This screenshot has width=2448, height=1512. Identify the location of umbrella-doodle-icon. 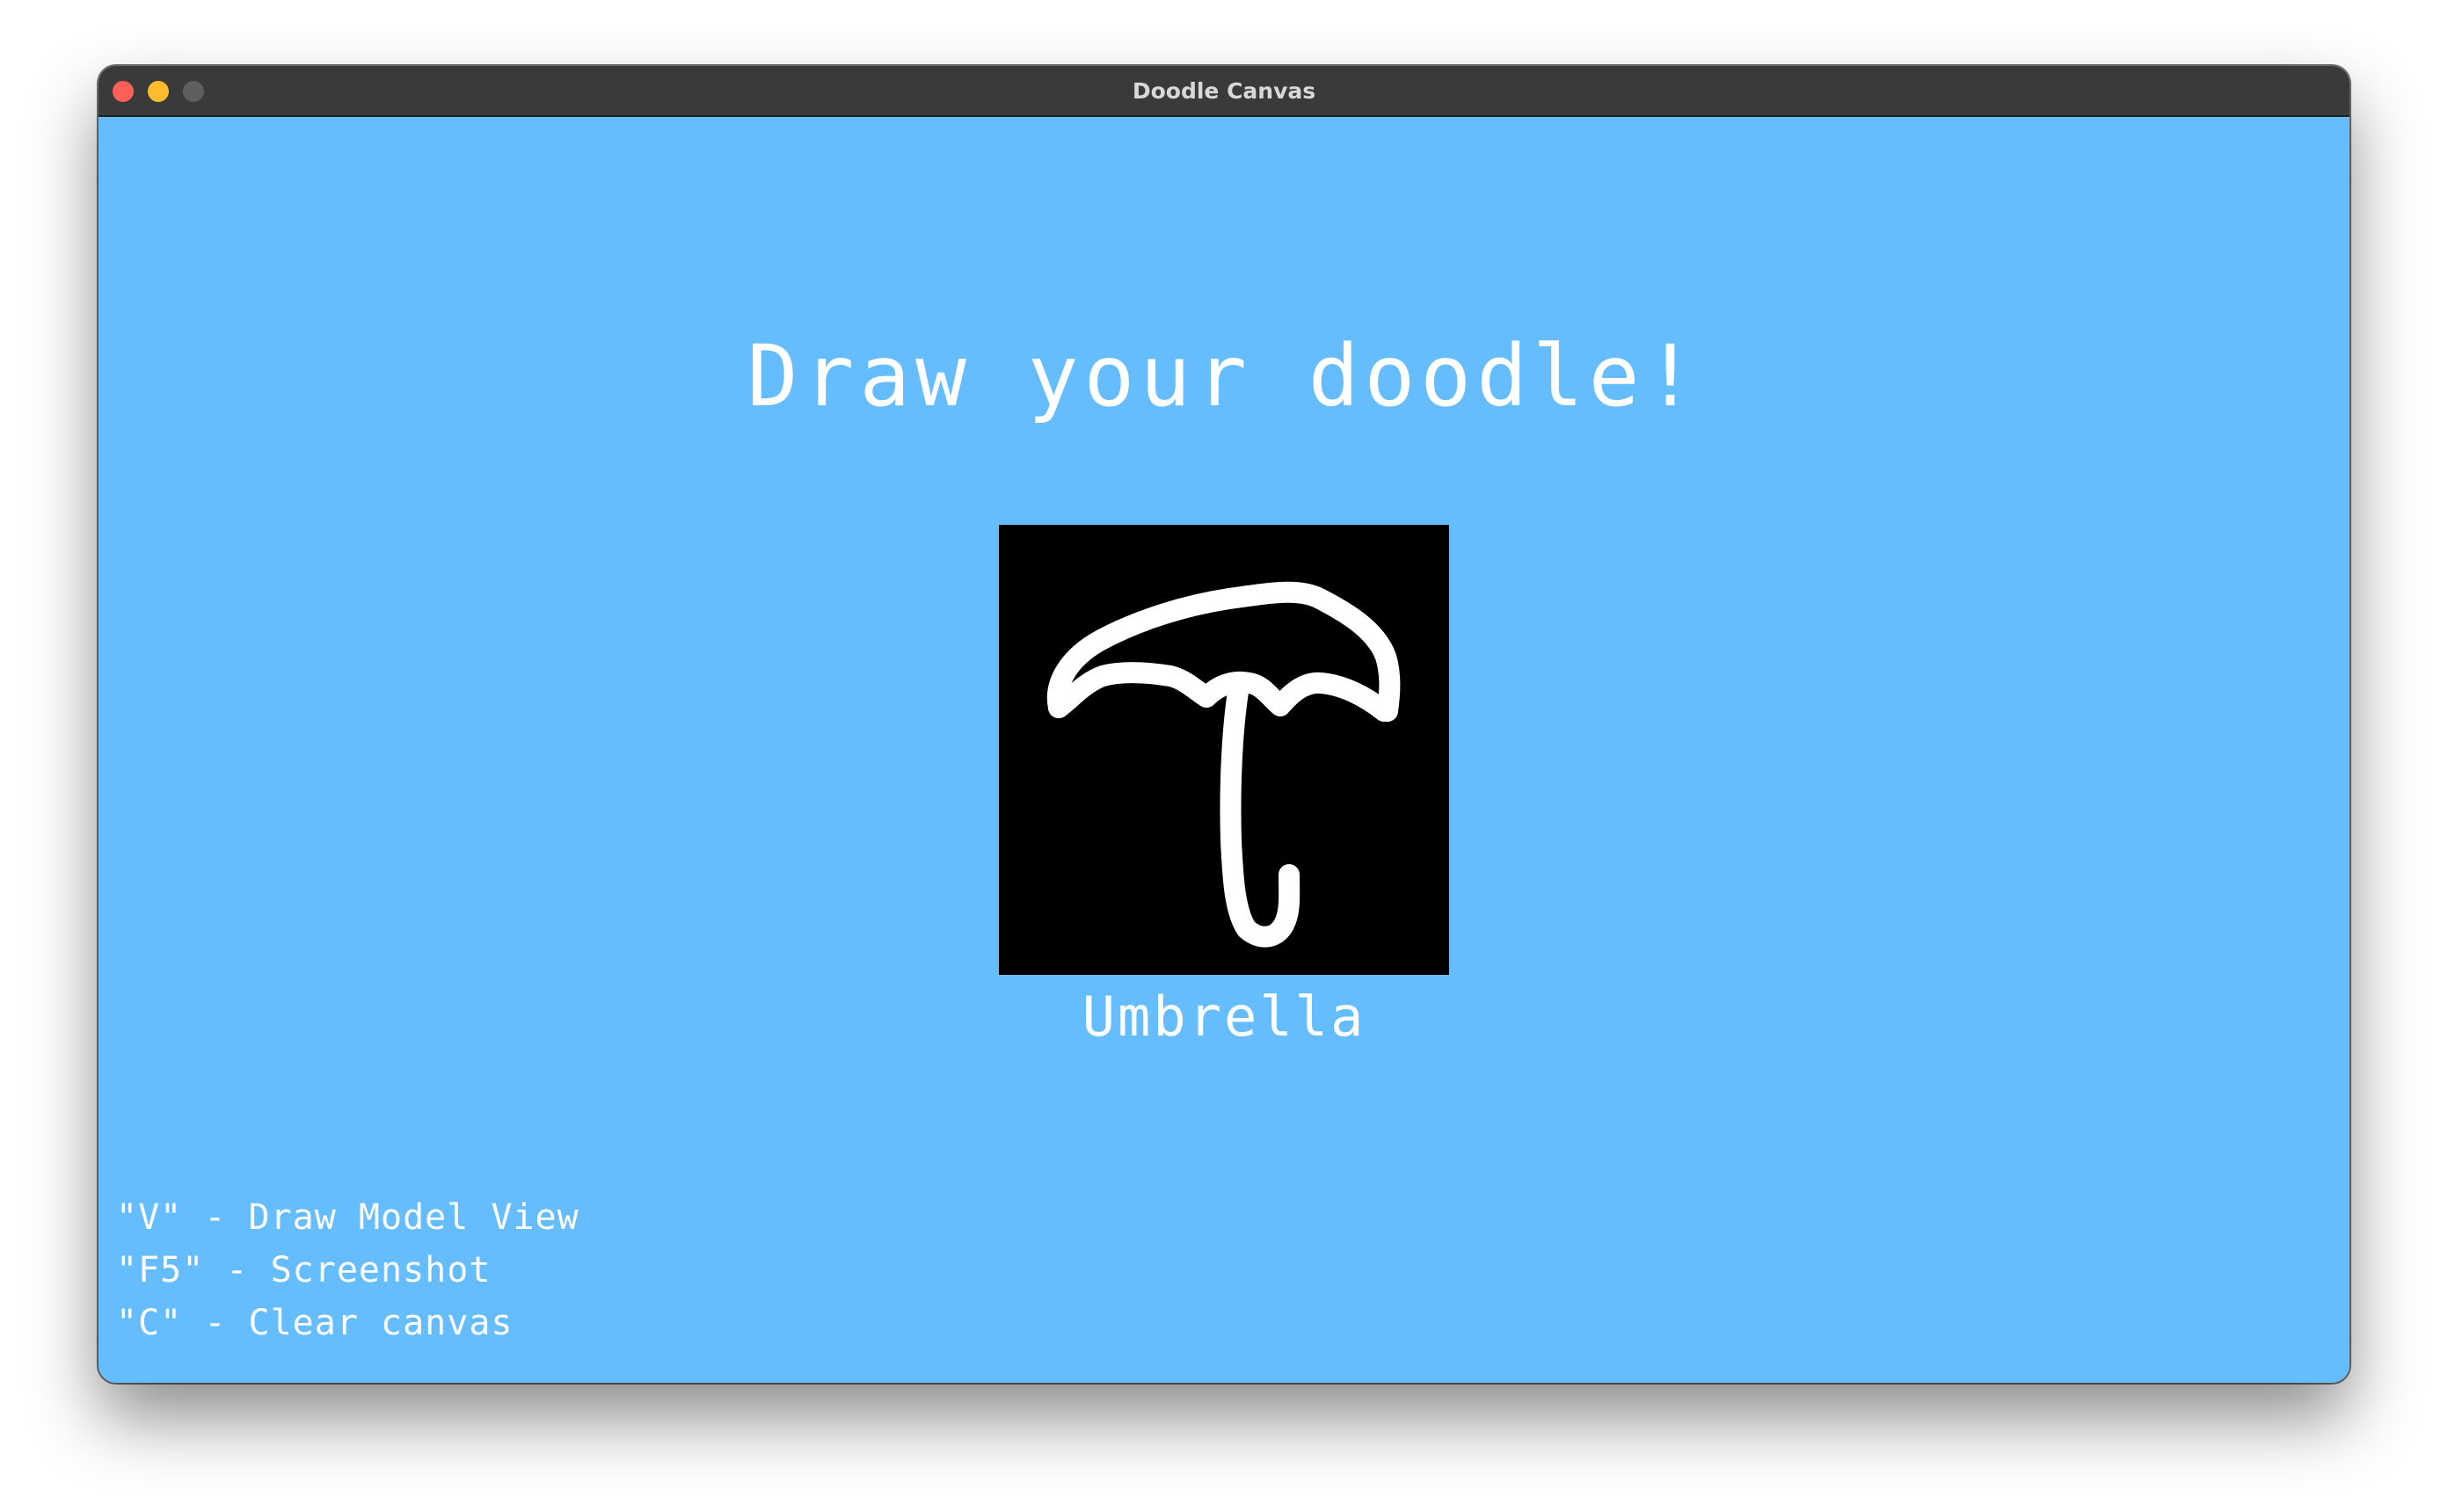
(1223, 765).